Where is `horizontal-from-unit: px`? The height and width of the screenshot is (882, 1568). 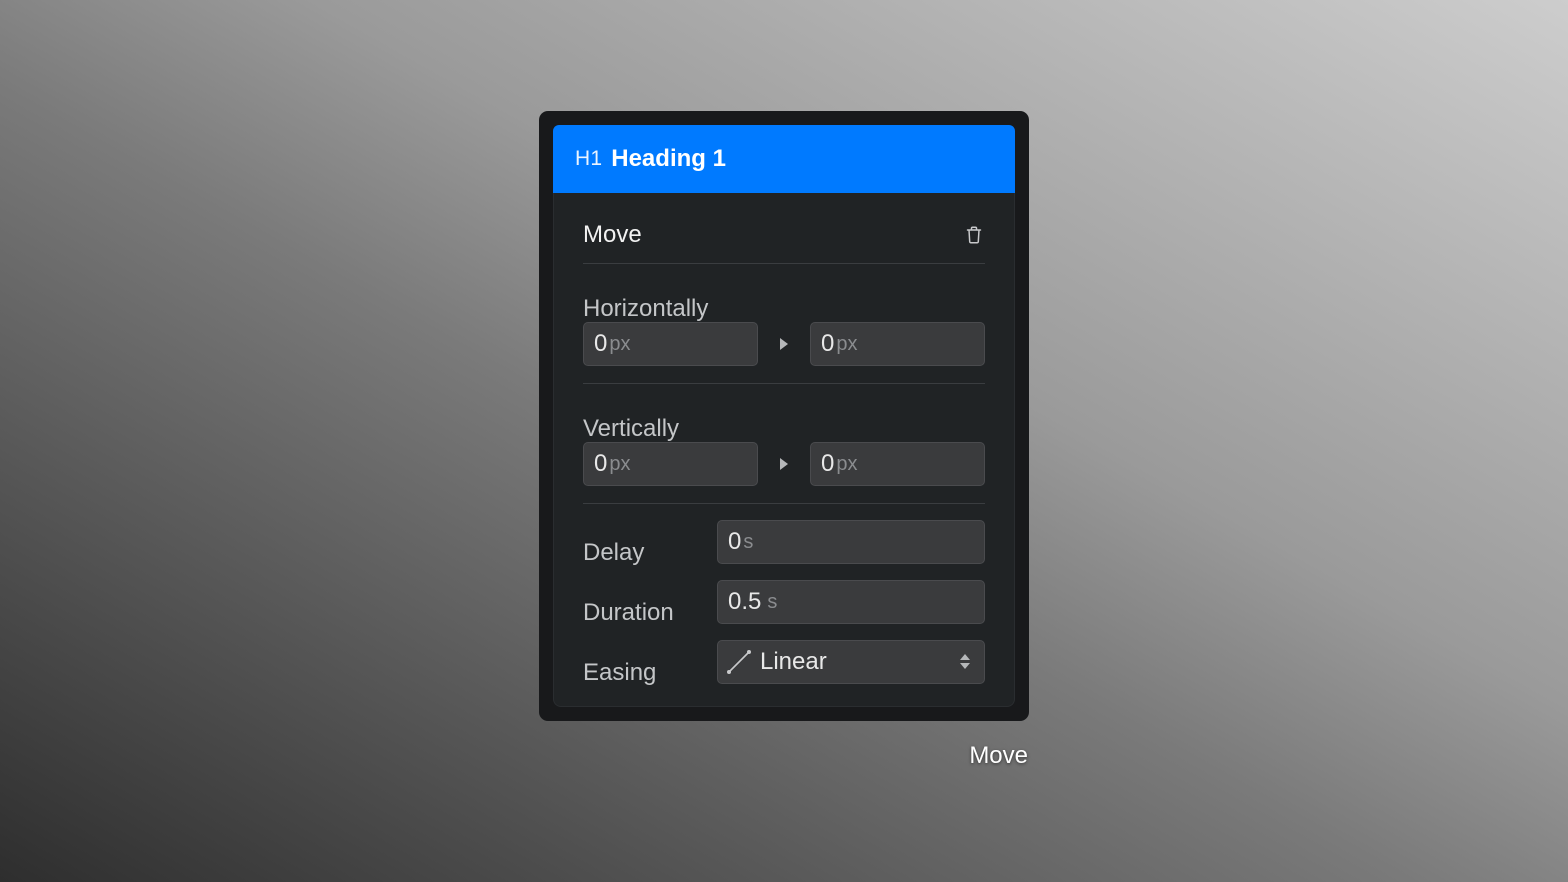 horizontal-from-unit: px is located at coordinates (620, 343).